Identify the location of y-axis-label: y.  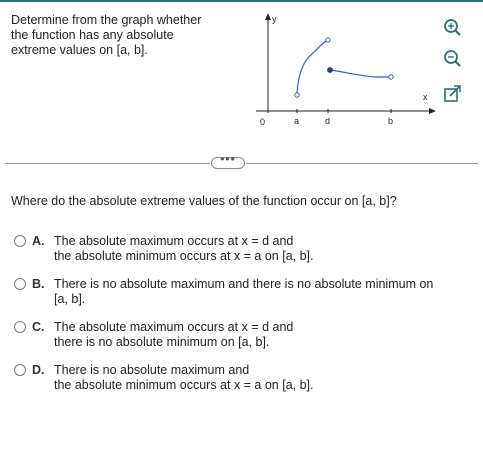
(274, 19).